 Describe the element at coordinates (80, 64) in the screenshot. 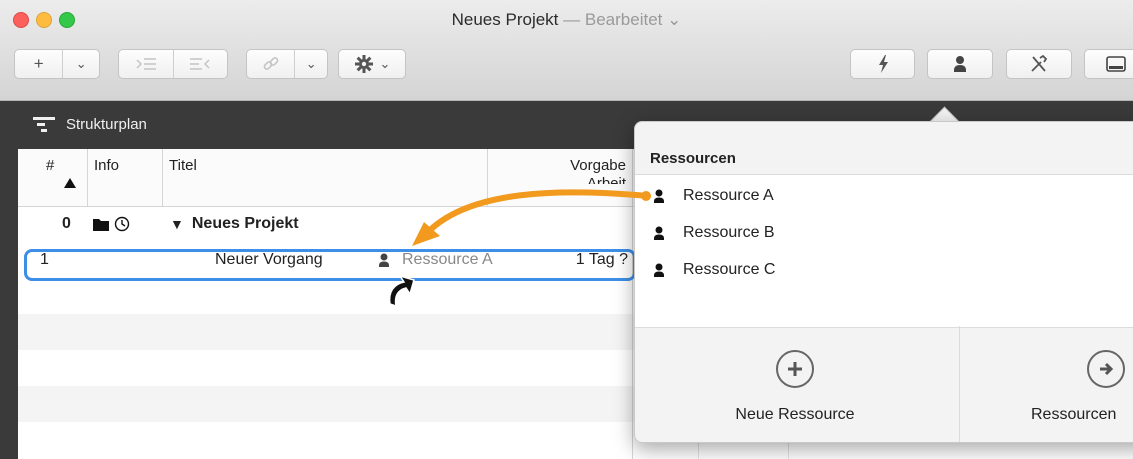

I see `add-menu-chevron-icon: ⌄` at that location.